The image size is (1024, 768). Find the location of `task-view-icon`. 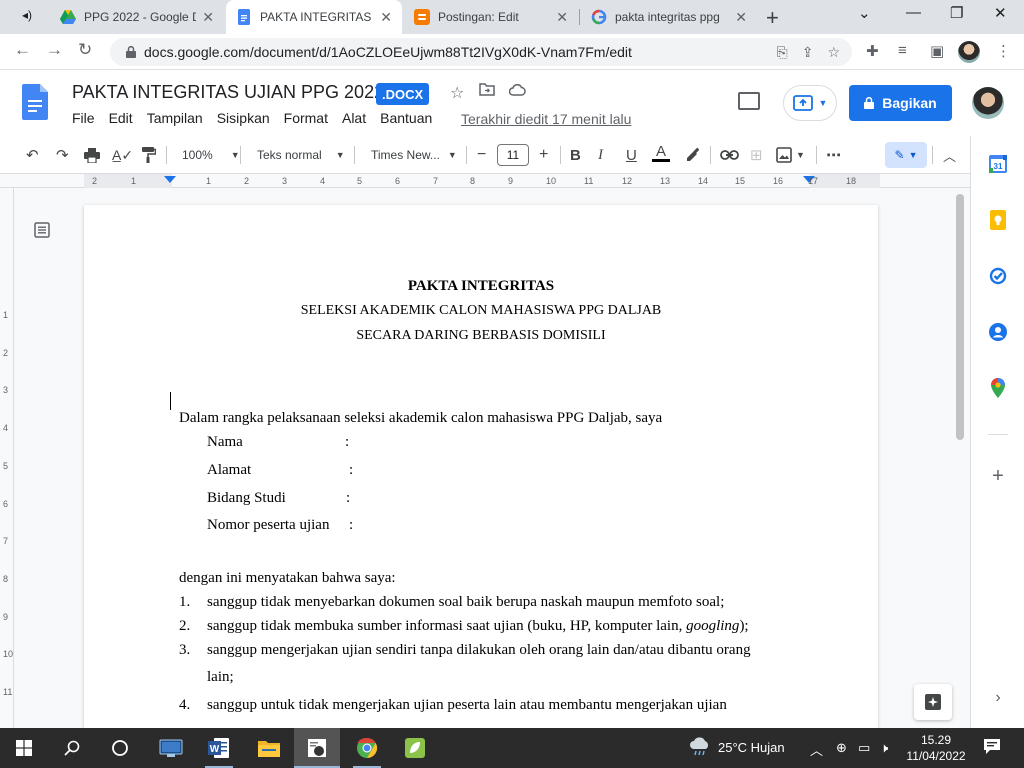

task-view-icon is located at coordinates (120, 748).